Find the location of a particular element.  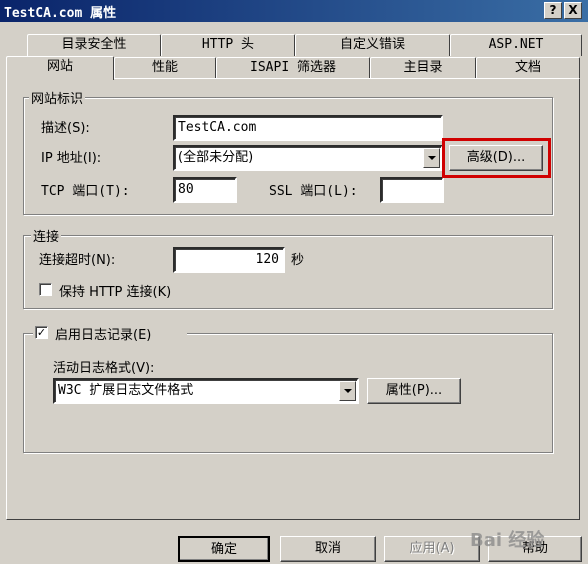

tab-home-directory: 主目录 is located at coordinates (423, 68).